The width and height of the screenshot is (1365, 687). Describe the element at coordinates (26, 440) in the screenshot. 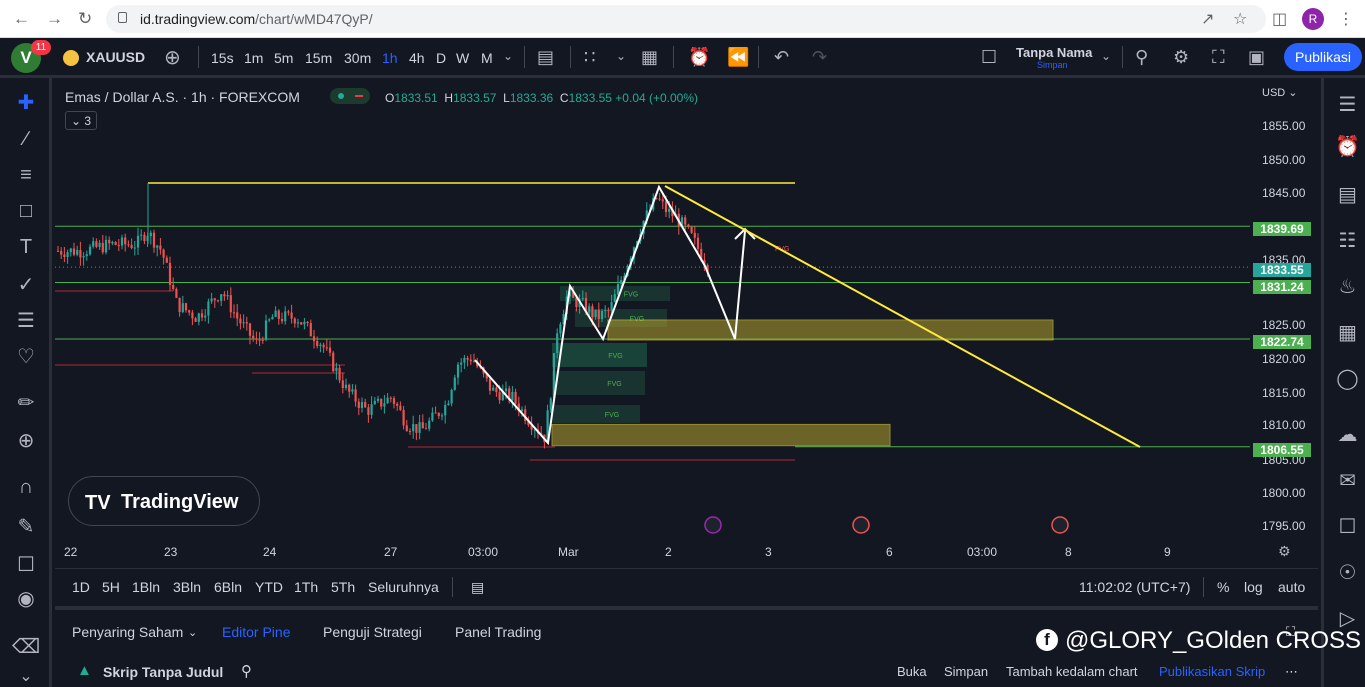

I see `zoom-icon: ⊕` at that location.